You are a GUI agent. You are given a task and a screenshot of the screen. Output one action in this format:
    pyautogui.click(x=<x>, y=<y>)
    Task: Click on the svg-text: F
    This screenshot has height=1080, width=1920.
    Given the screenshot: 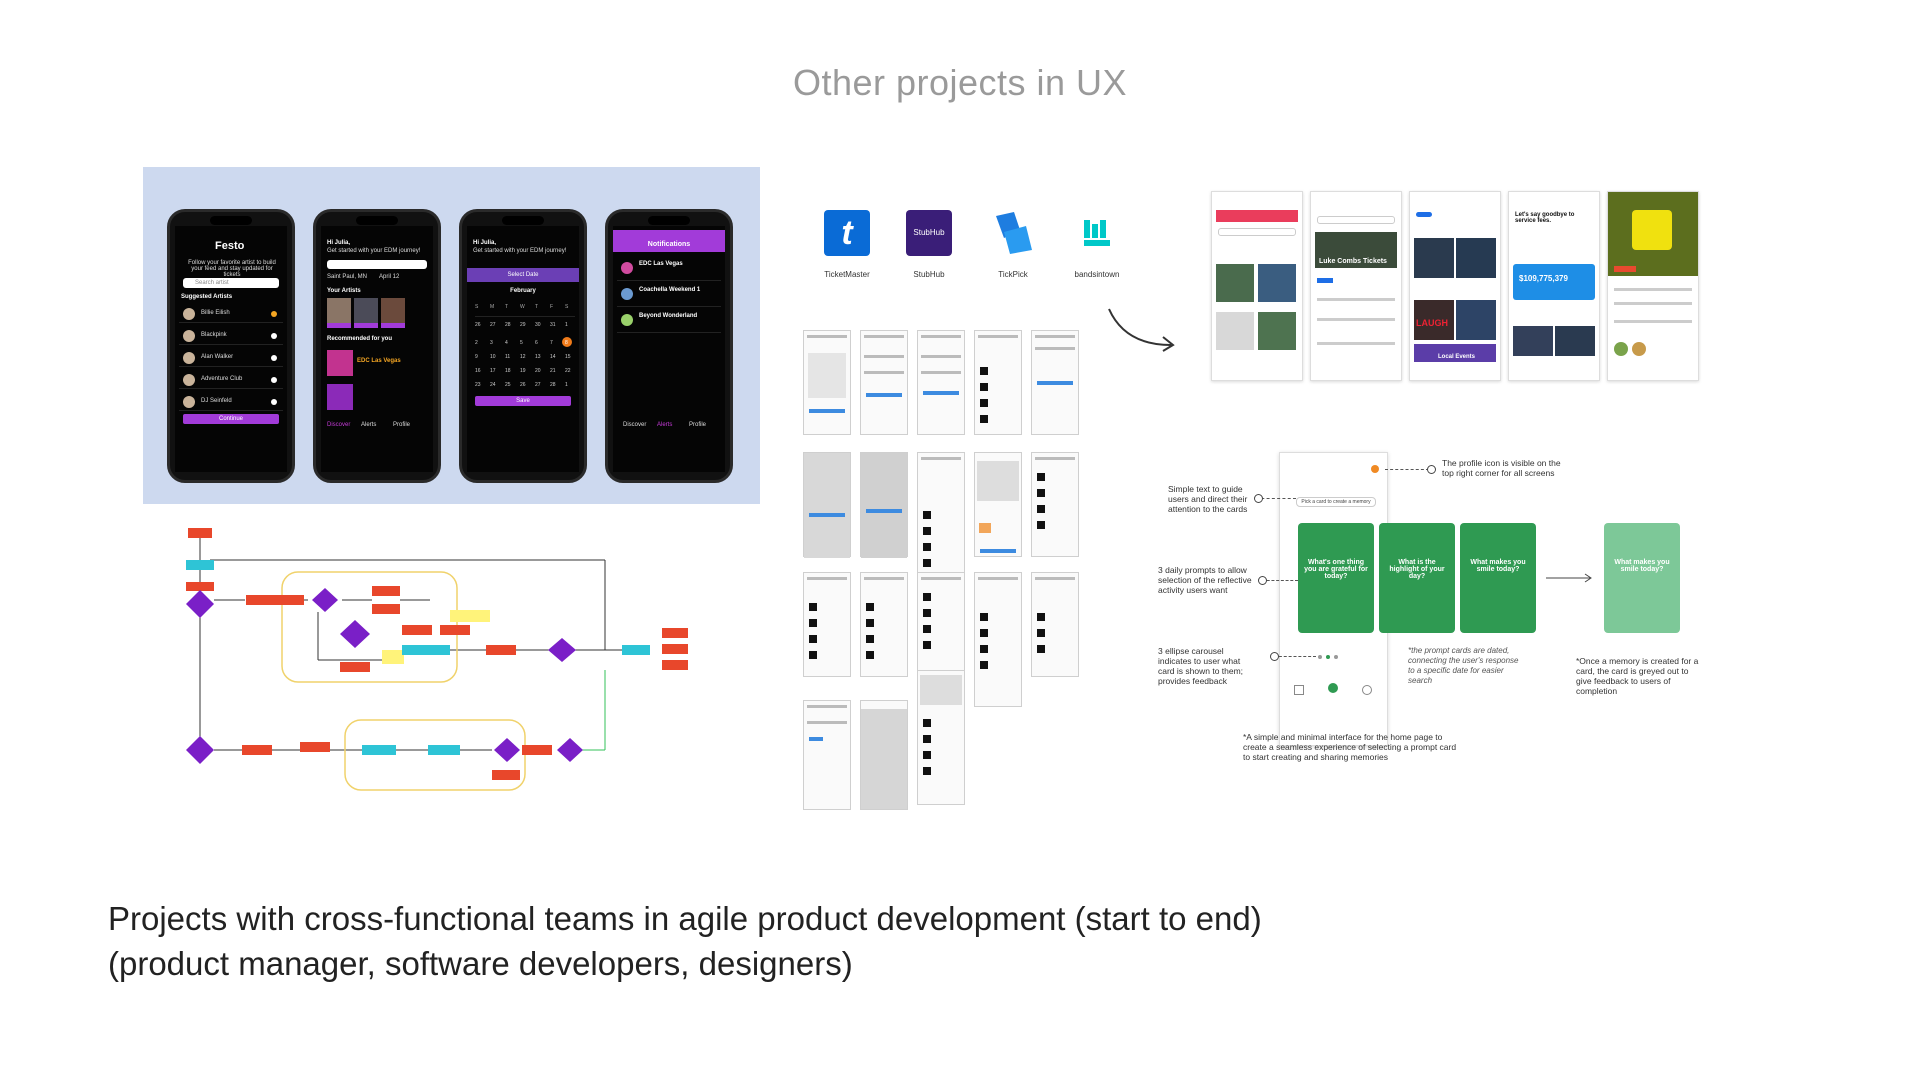 What is the action you would take?
    pyautogui.click(x=551, y=307)
    